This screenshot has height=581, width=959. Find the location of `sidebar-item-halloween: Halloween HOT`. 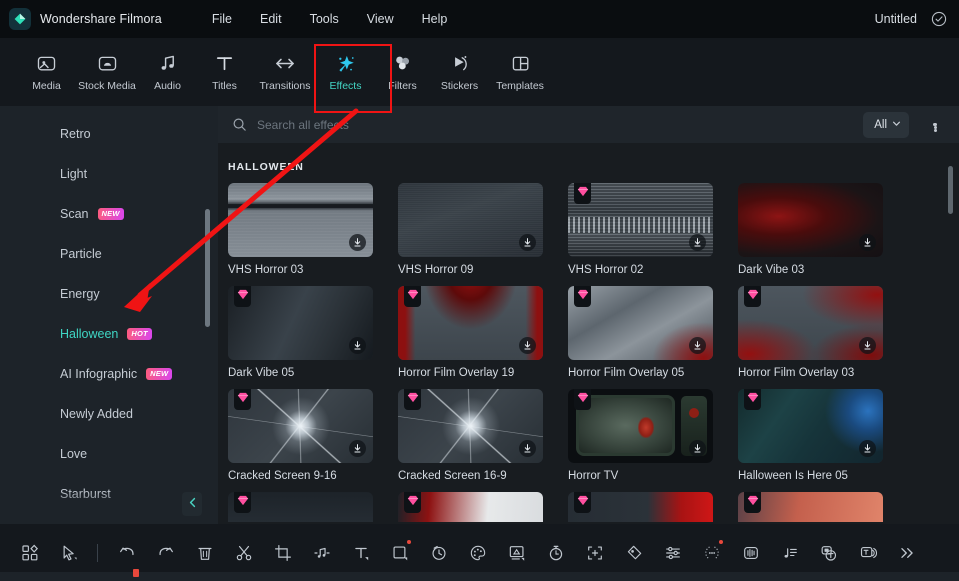

sidebar-item-halloween: Halloween HOT is located at coordinates (109, 334).